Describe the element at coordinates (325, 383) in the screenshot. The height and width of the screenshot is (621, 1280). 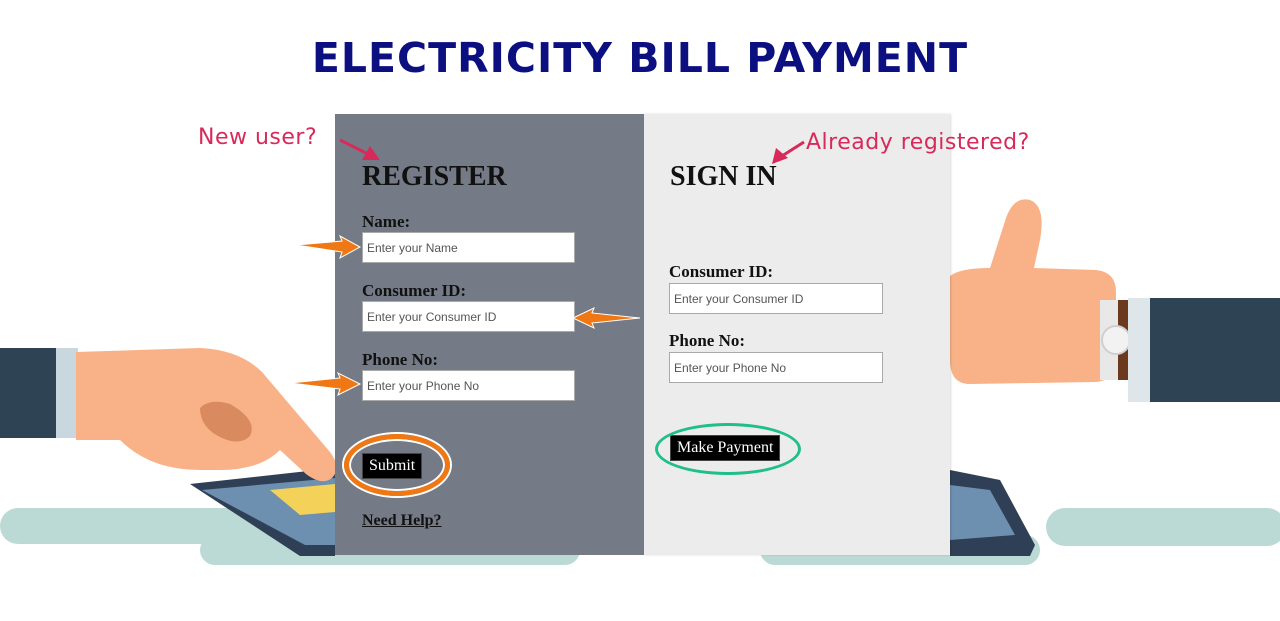
I see `phone-arrow-icon` at that location.